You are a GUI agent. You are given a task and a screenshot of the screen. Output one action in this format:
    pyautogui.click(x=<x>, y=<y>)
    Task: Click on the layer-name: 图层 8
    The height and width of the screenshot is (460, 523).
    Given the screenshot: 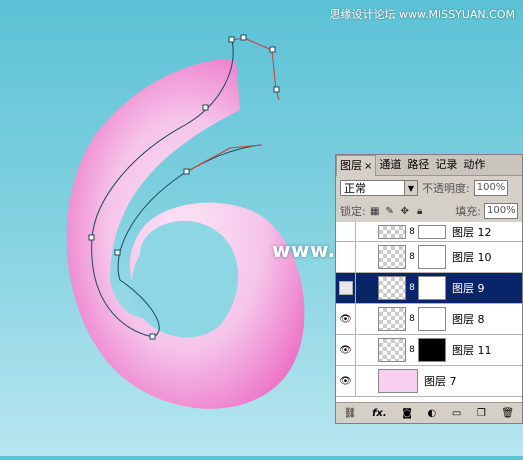 What is the action you would take?
    pyautogui.click(x=468, y=319)
    